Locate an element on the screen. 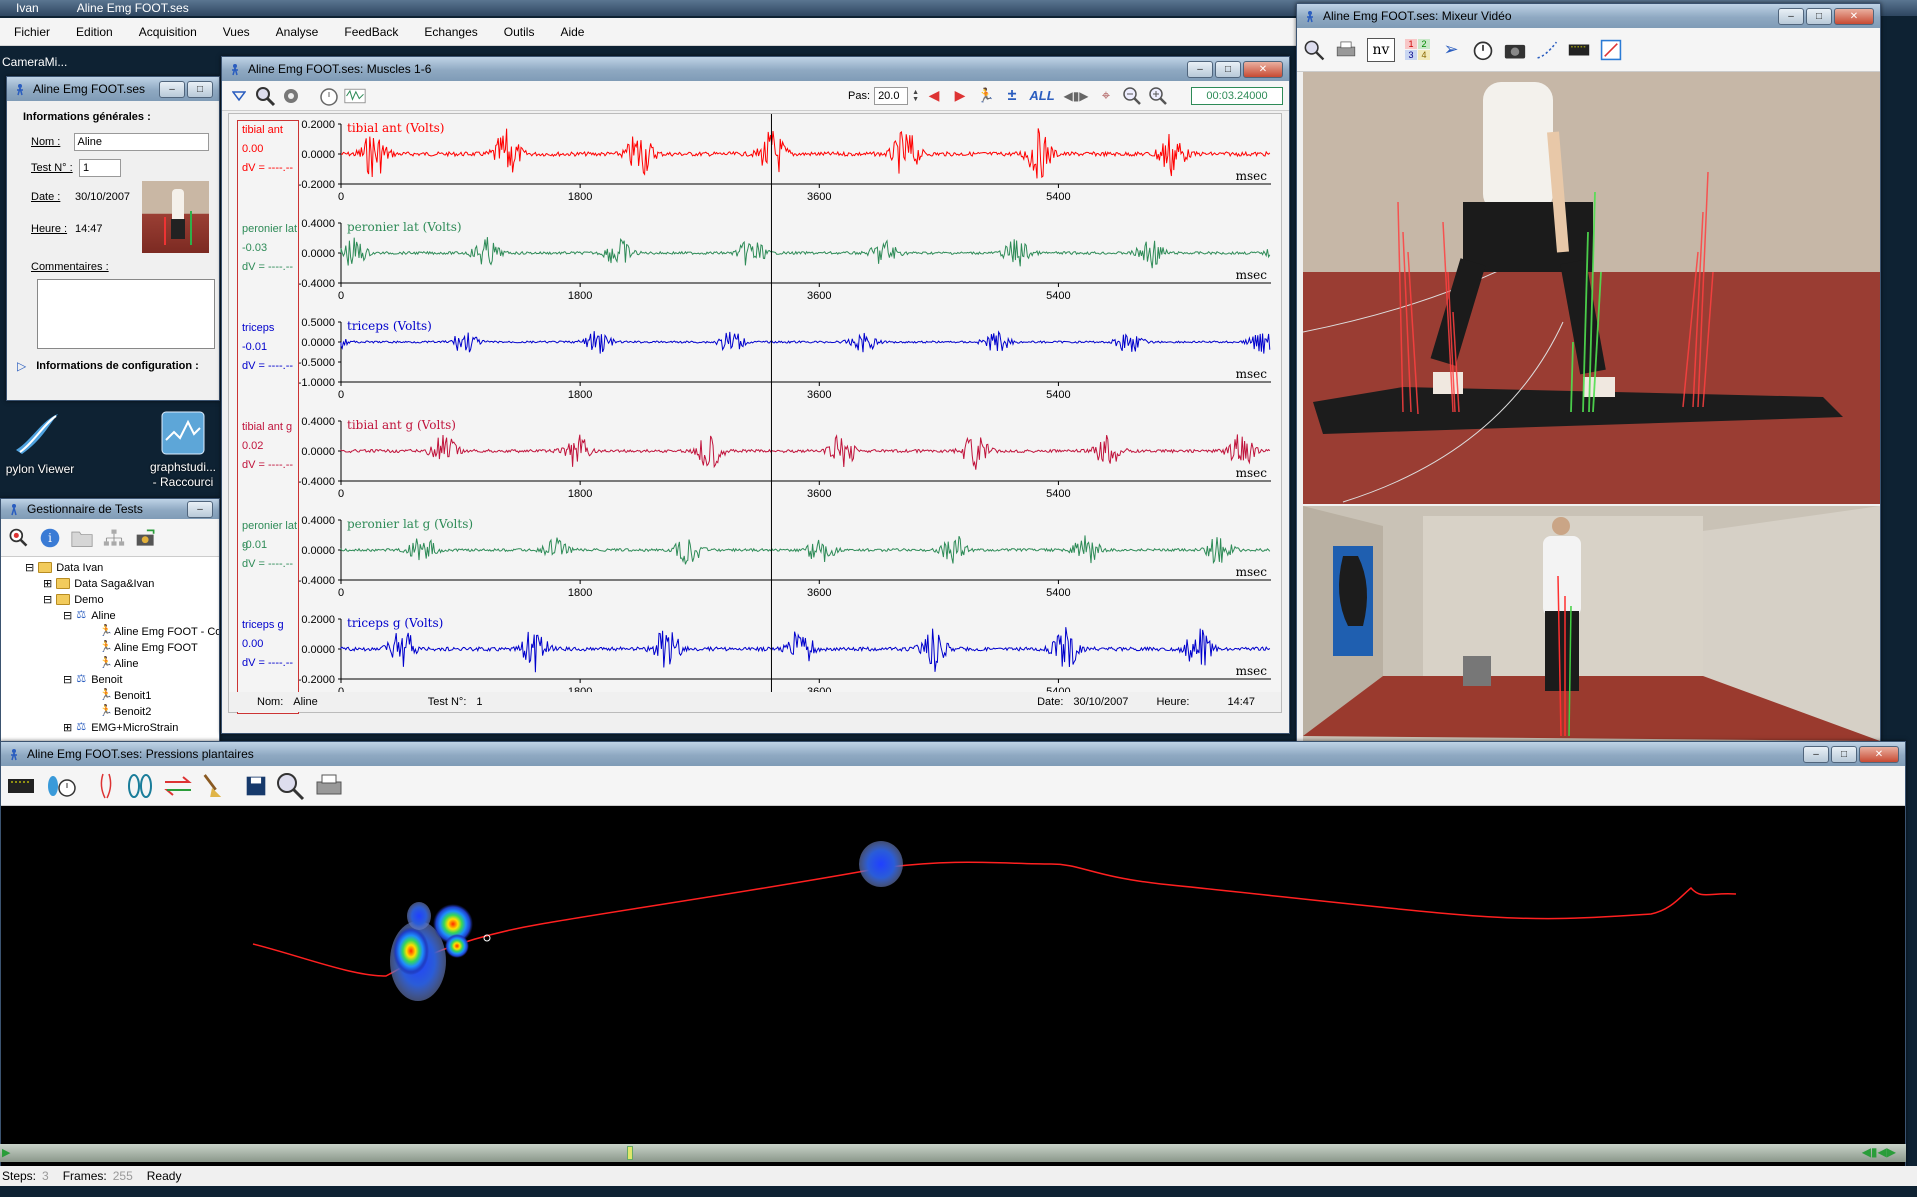 This screenshot has width=1917, height=1197. tree-node: ⊟ ⚖ Benoit is located at coordinates (92, 679).